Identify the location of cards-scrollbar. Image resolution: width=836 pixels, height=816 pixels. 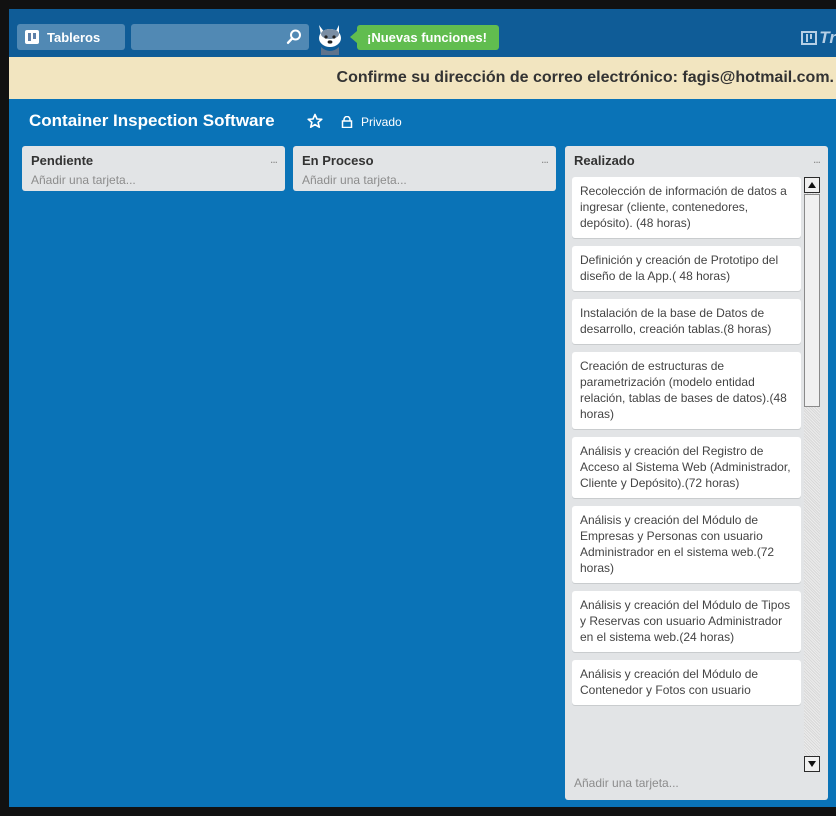
(812, 474).